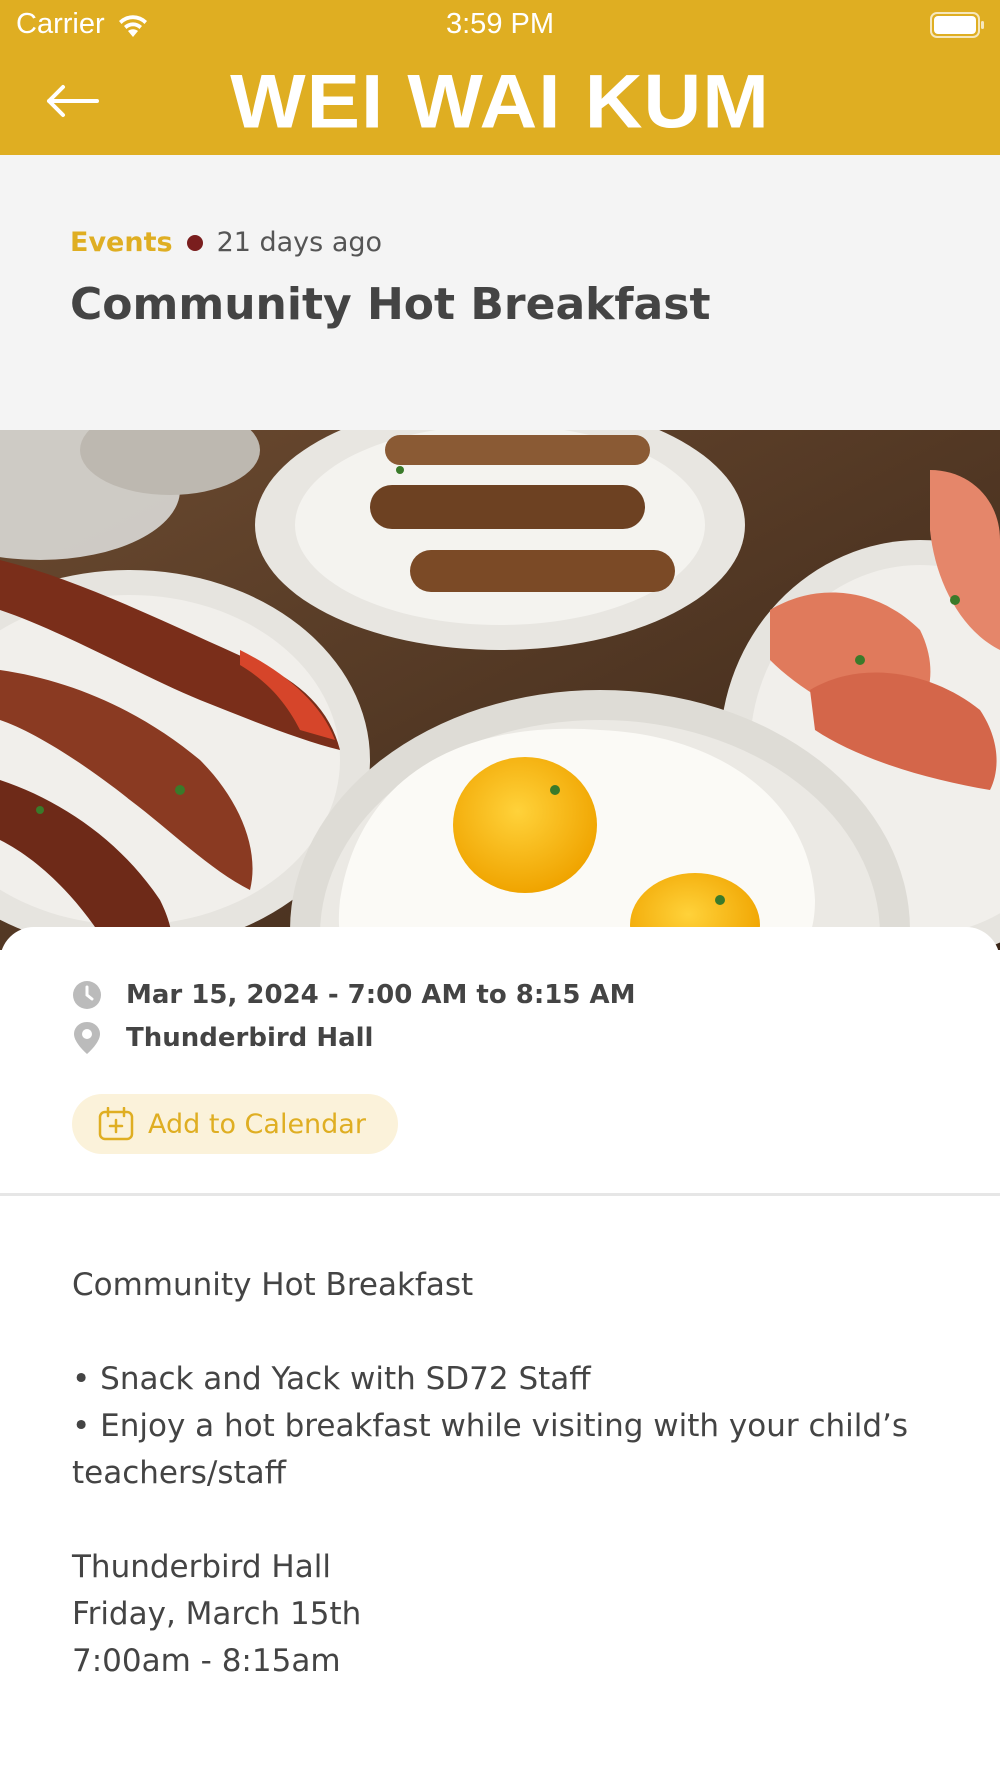 The height and width of the screenshot is (1778, 1000). I want to click on description-date: Friday, March 15th, so click(217, 1614).